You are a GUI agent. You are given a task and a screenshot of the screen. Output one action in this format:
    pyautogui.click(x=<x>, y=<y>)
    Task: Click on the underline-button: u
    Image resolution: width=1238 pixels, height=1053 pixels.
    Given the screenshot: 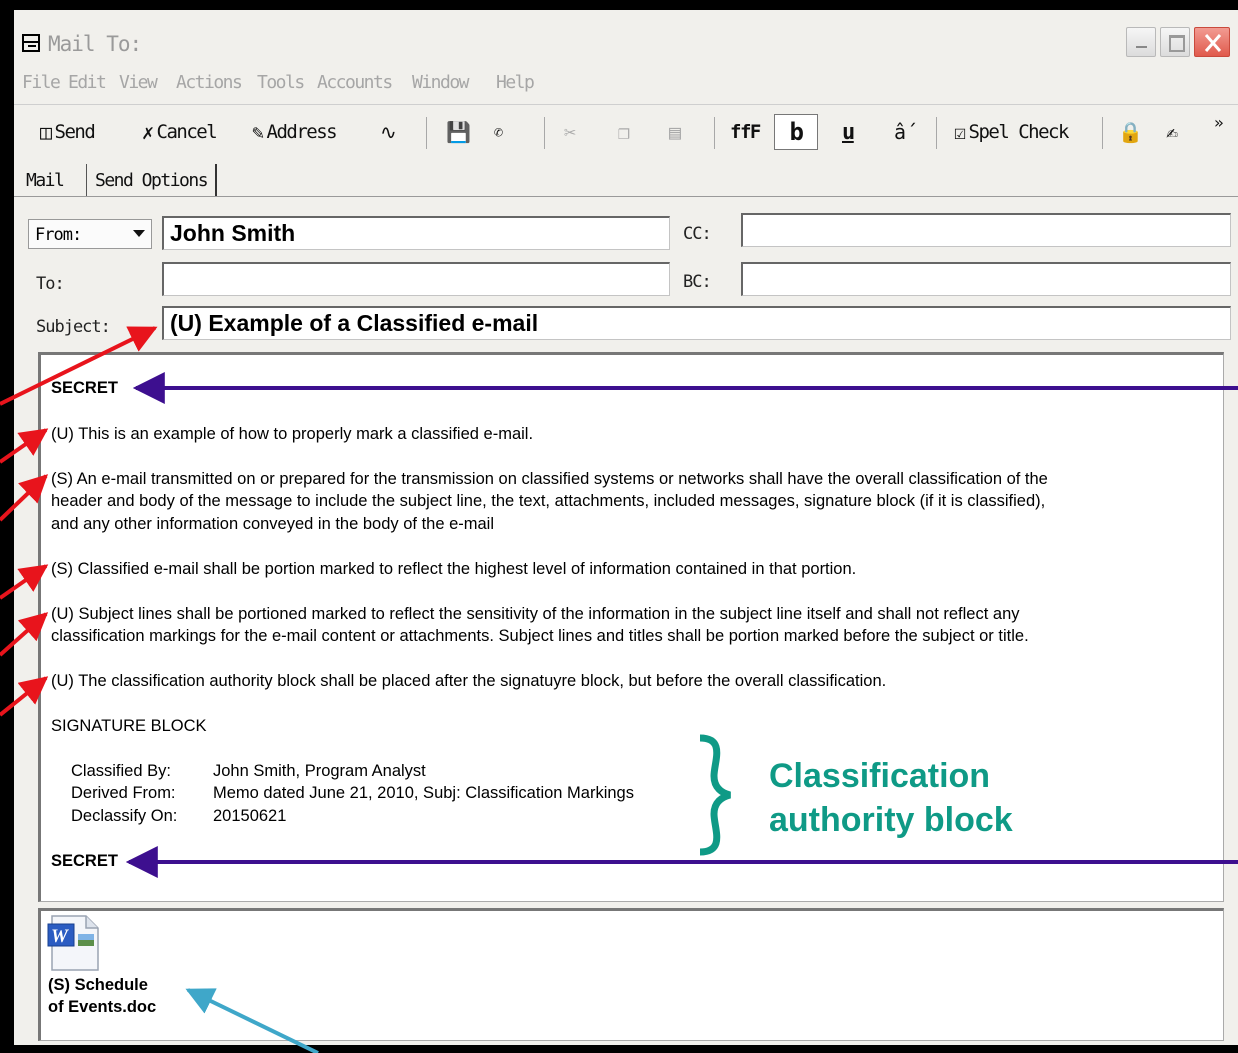 What is the action you would take?
    pyautogui.click(x=848, y=132)
    